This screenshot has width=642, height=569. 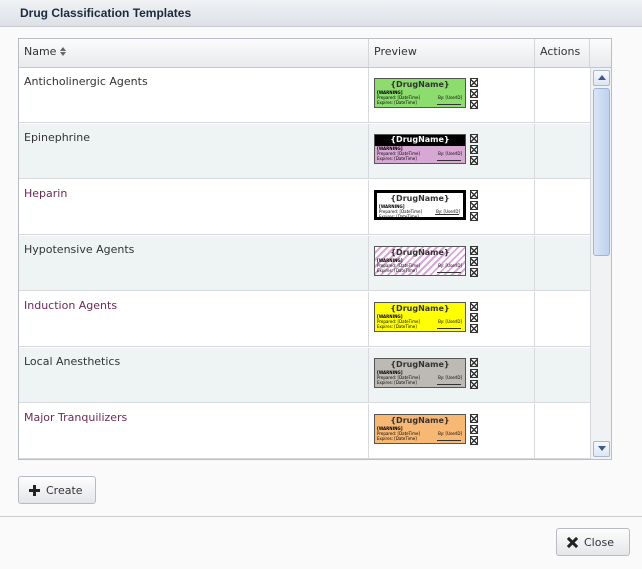 What do you see at coordinates (86, 81) in the screenshot?
I see `template-name: Anticholinergic Agents` at bounding box center [86, 81].